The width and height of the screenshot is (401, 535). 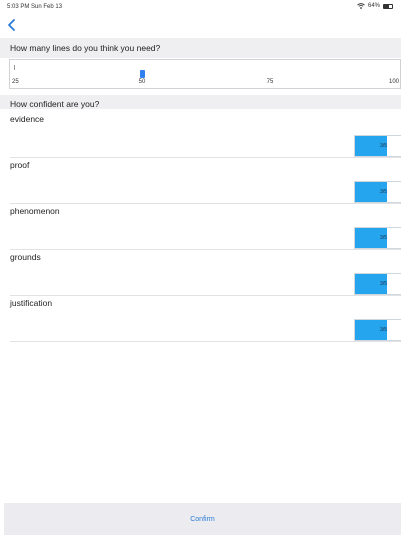 I want to click on slider-tick-label: 75, so click(x=270, y=82).